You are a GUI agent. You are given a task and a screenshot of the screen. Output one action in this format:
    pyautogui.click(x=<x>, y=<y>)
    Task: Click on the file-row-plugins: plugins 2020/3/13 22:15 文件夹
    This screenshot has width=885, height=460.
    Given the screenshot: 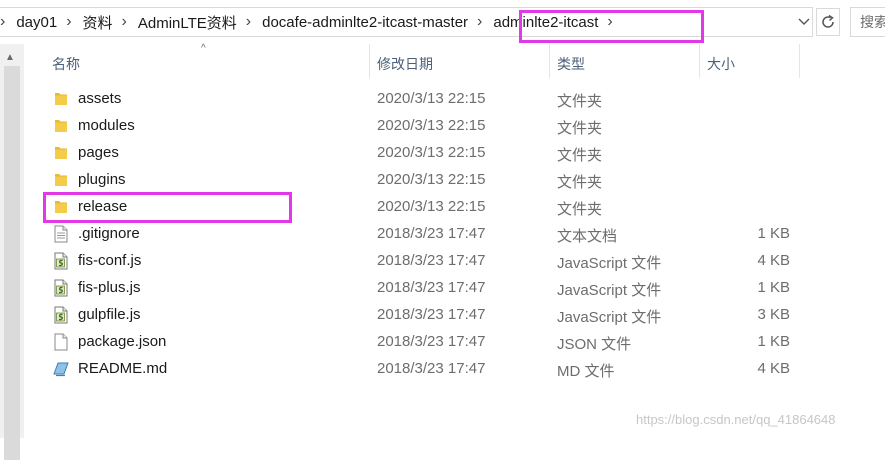 What is the action you would take?
    pyautogui.click(x=439, y=180)
    